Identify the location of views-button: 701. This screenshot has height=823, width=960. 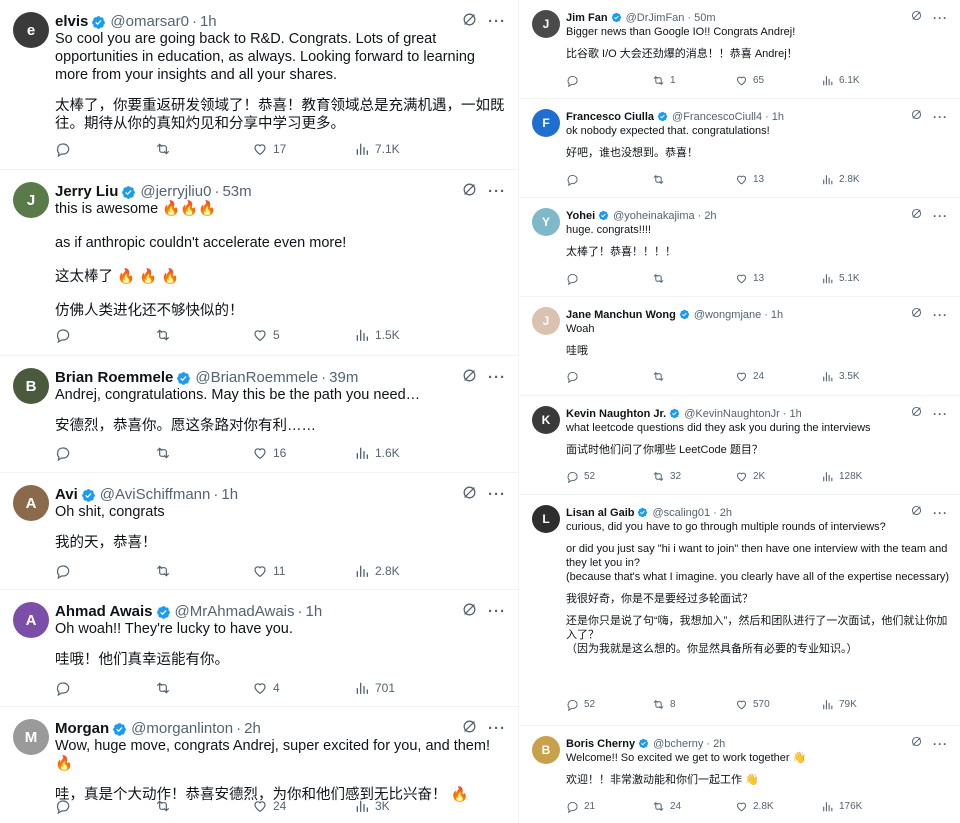
(404, 688).